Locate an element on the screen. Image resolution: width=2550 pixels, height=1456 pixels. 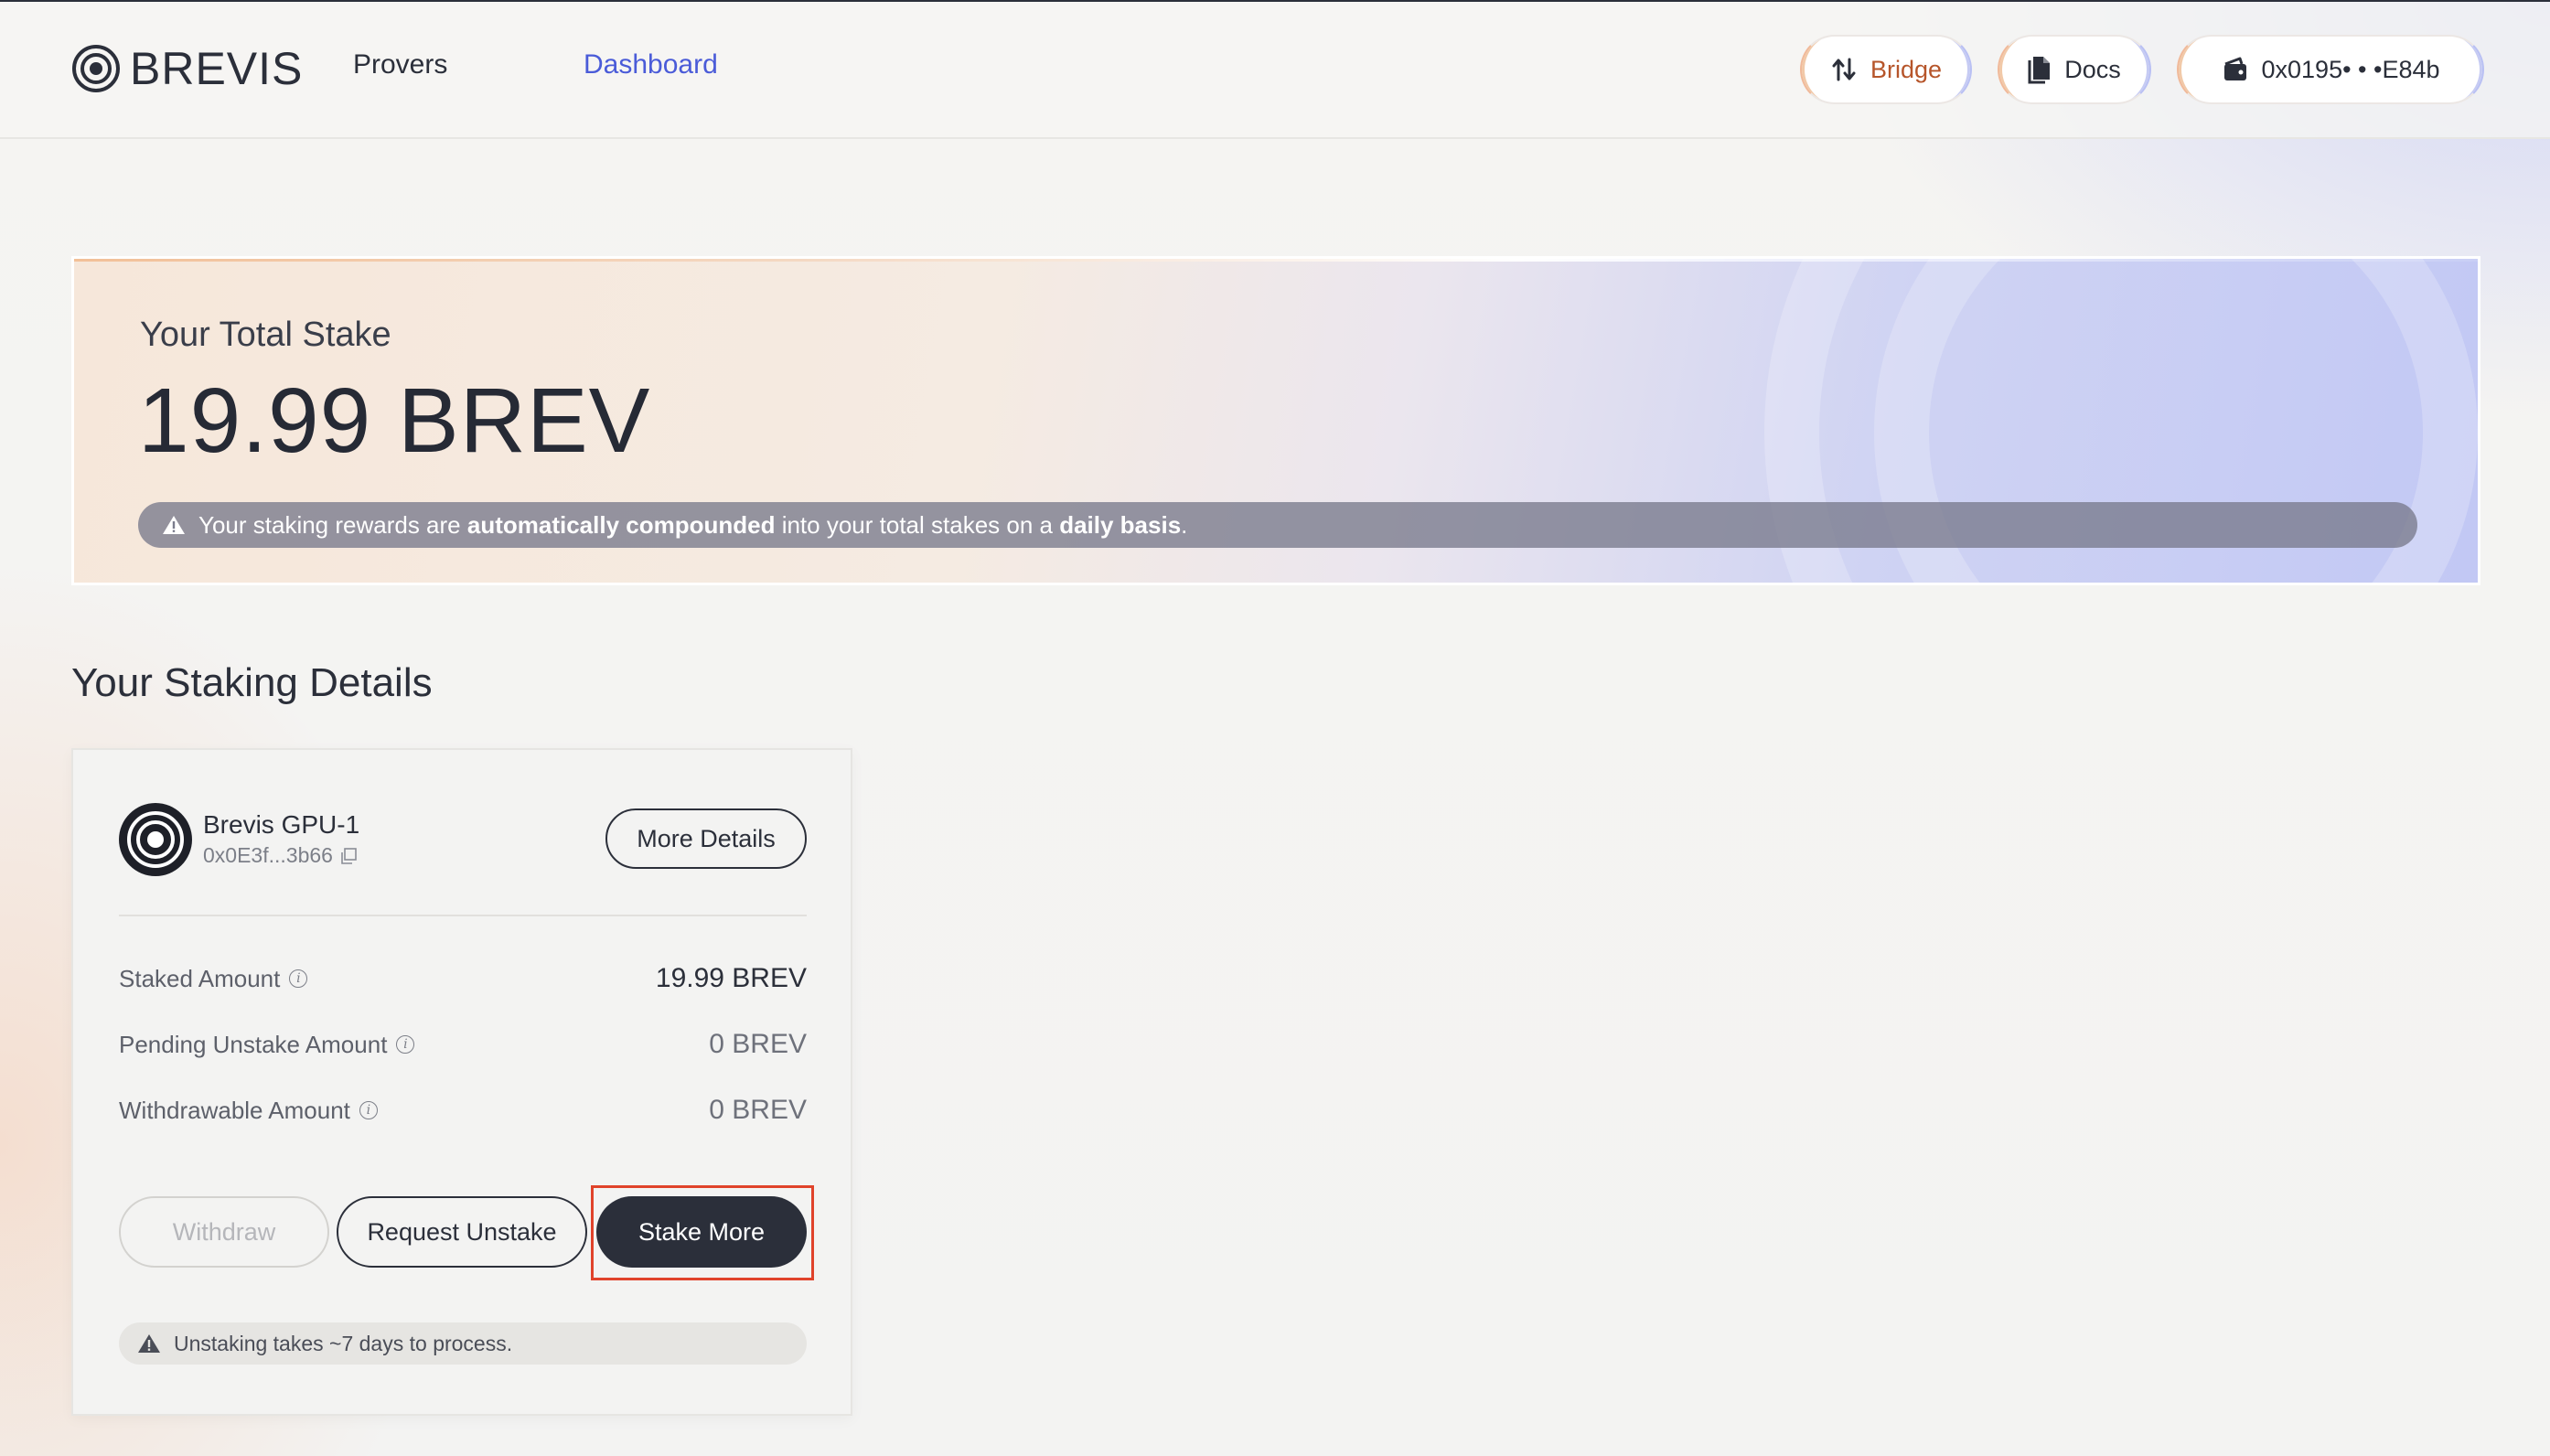
staked-amount-value: 19.99 BREV is located at coordinates (731, 978).